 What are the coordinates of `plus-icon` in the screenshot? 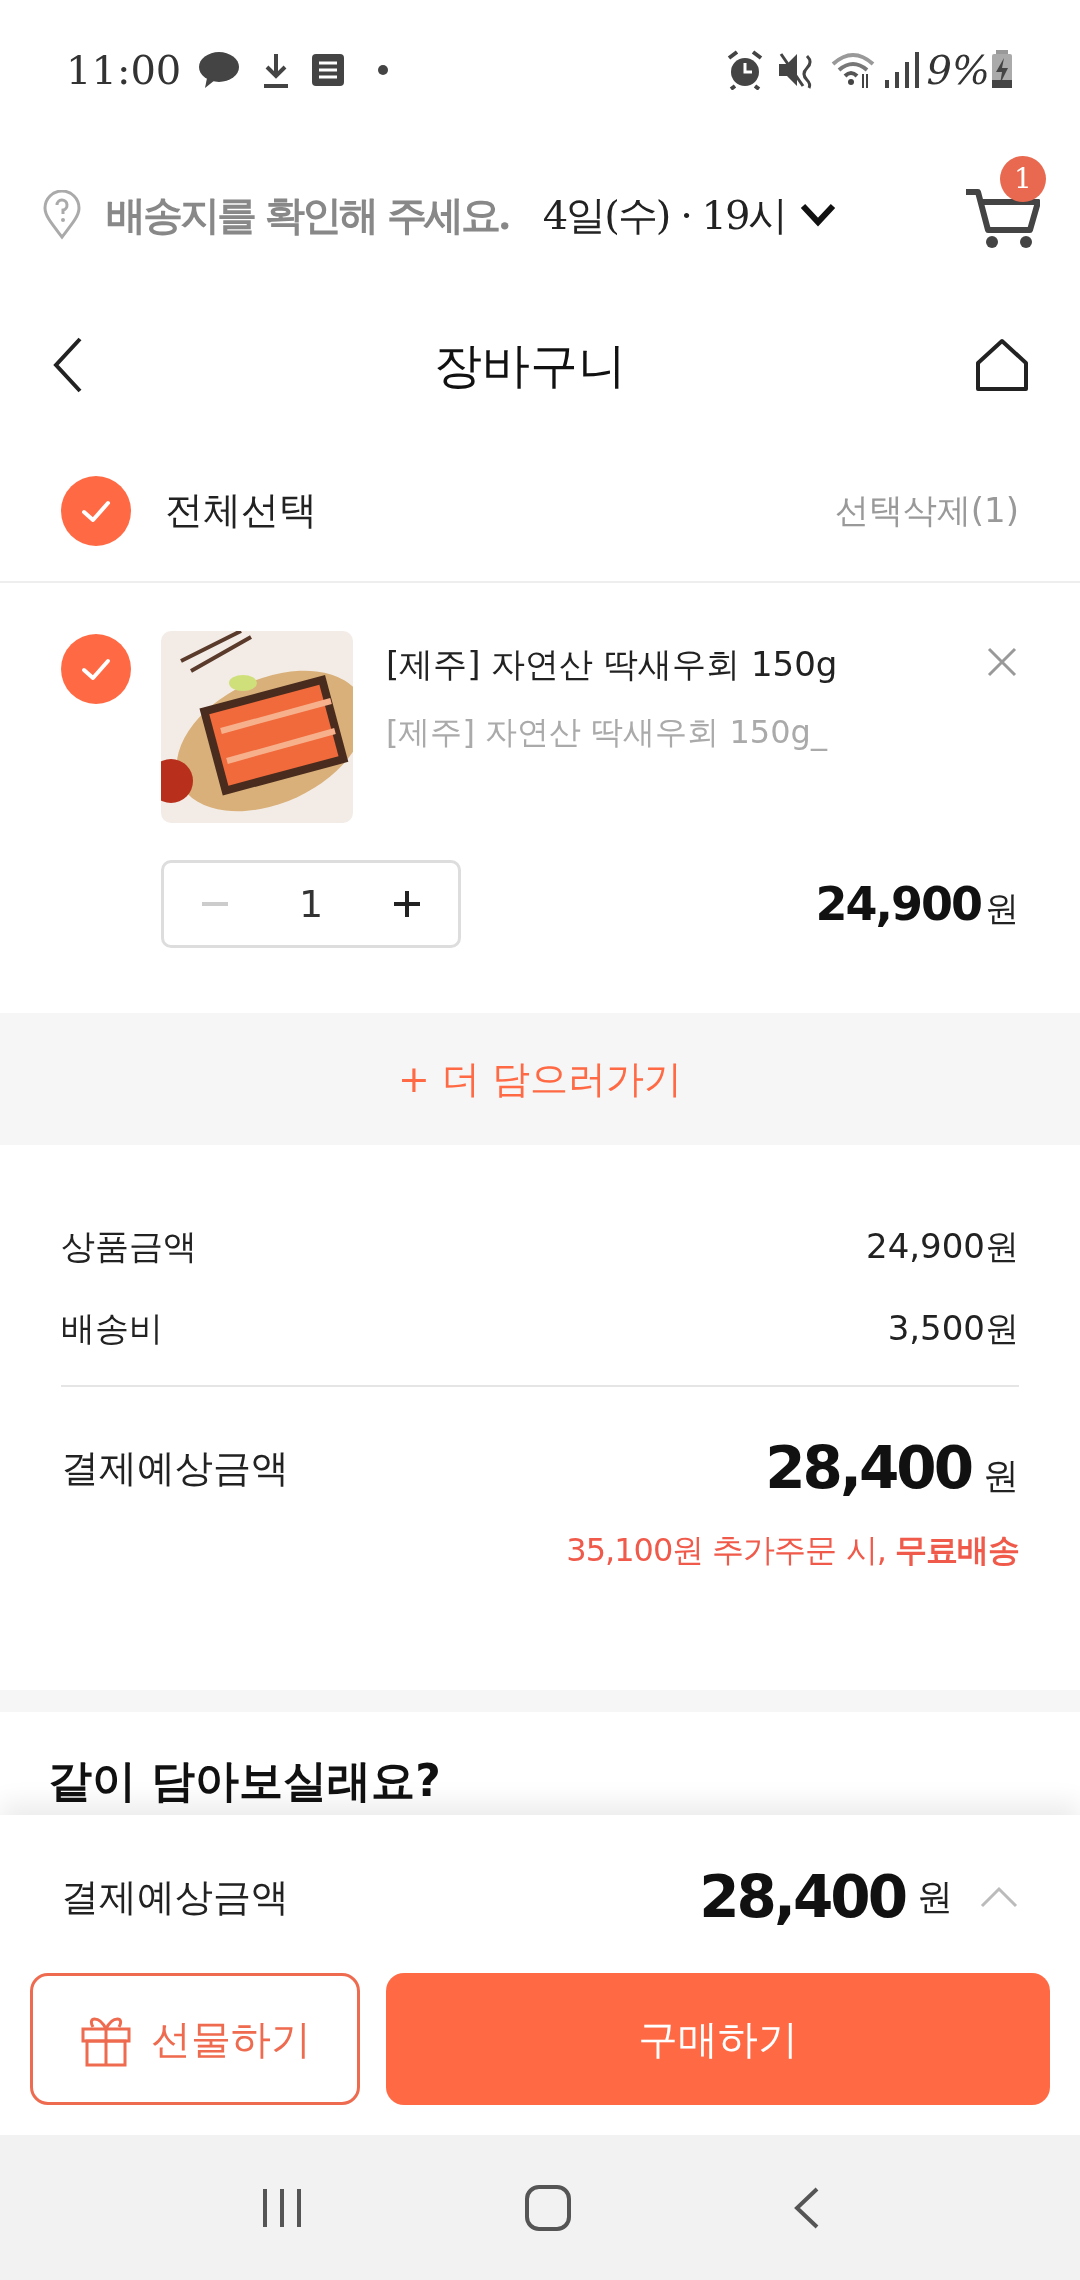 It's located at (407, 904).